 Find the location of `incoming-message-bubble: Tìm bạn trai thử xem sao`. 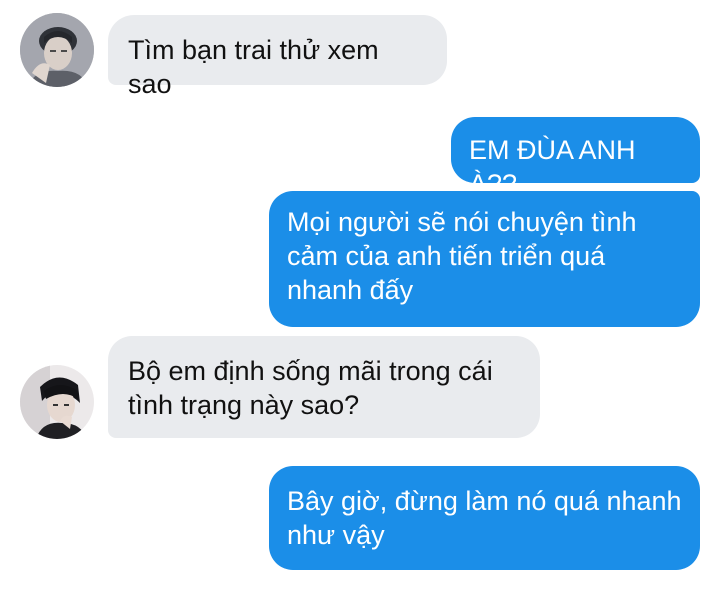

incoming-message-bubble: Tìm bạn trai thử xem sao is located at coordinates (277, 57).